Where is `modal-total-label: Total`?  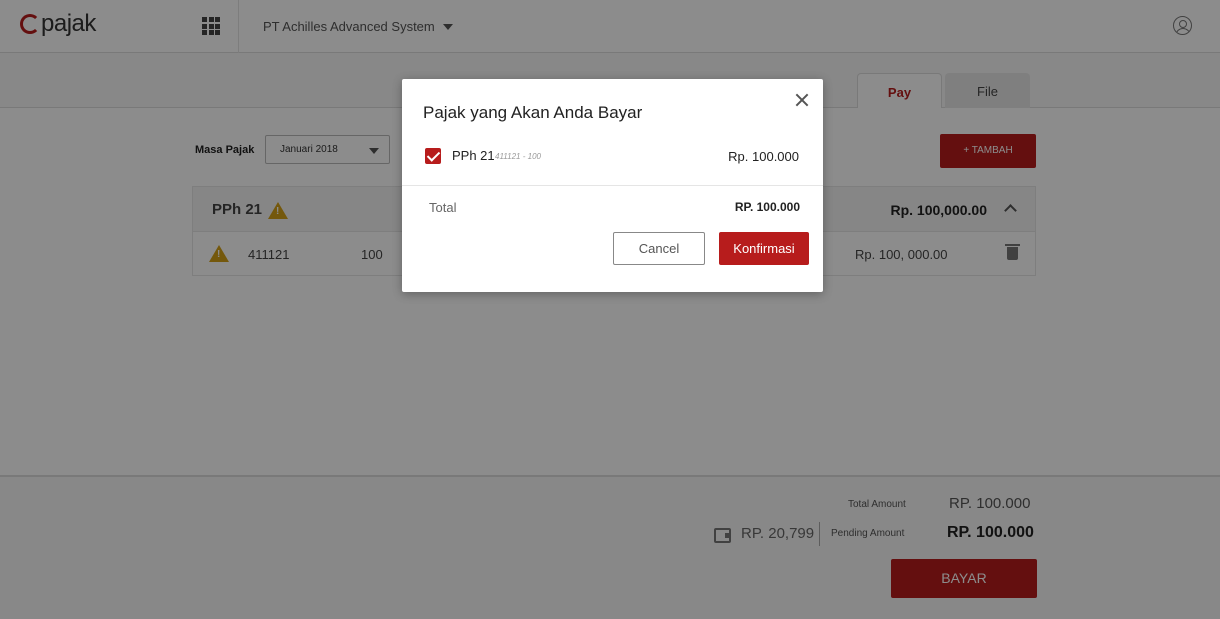 modal-total-label: Total is located at coordinates (443, 207).